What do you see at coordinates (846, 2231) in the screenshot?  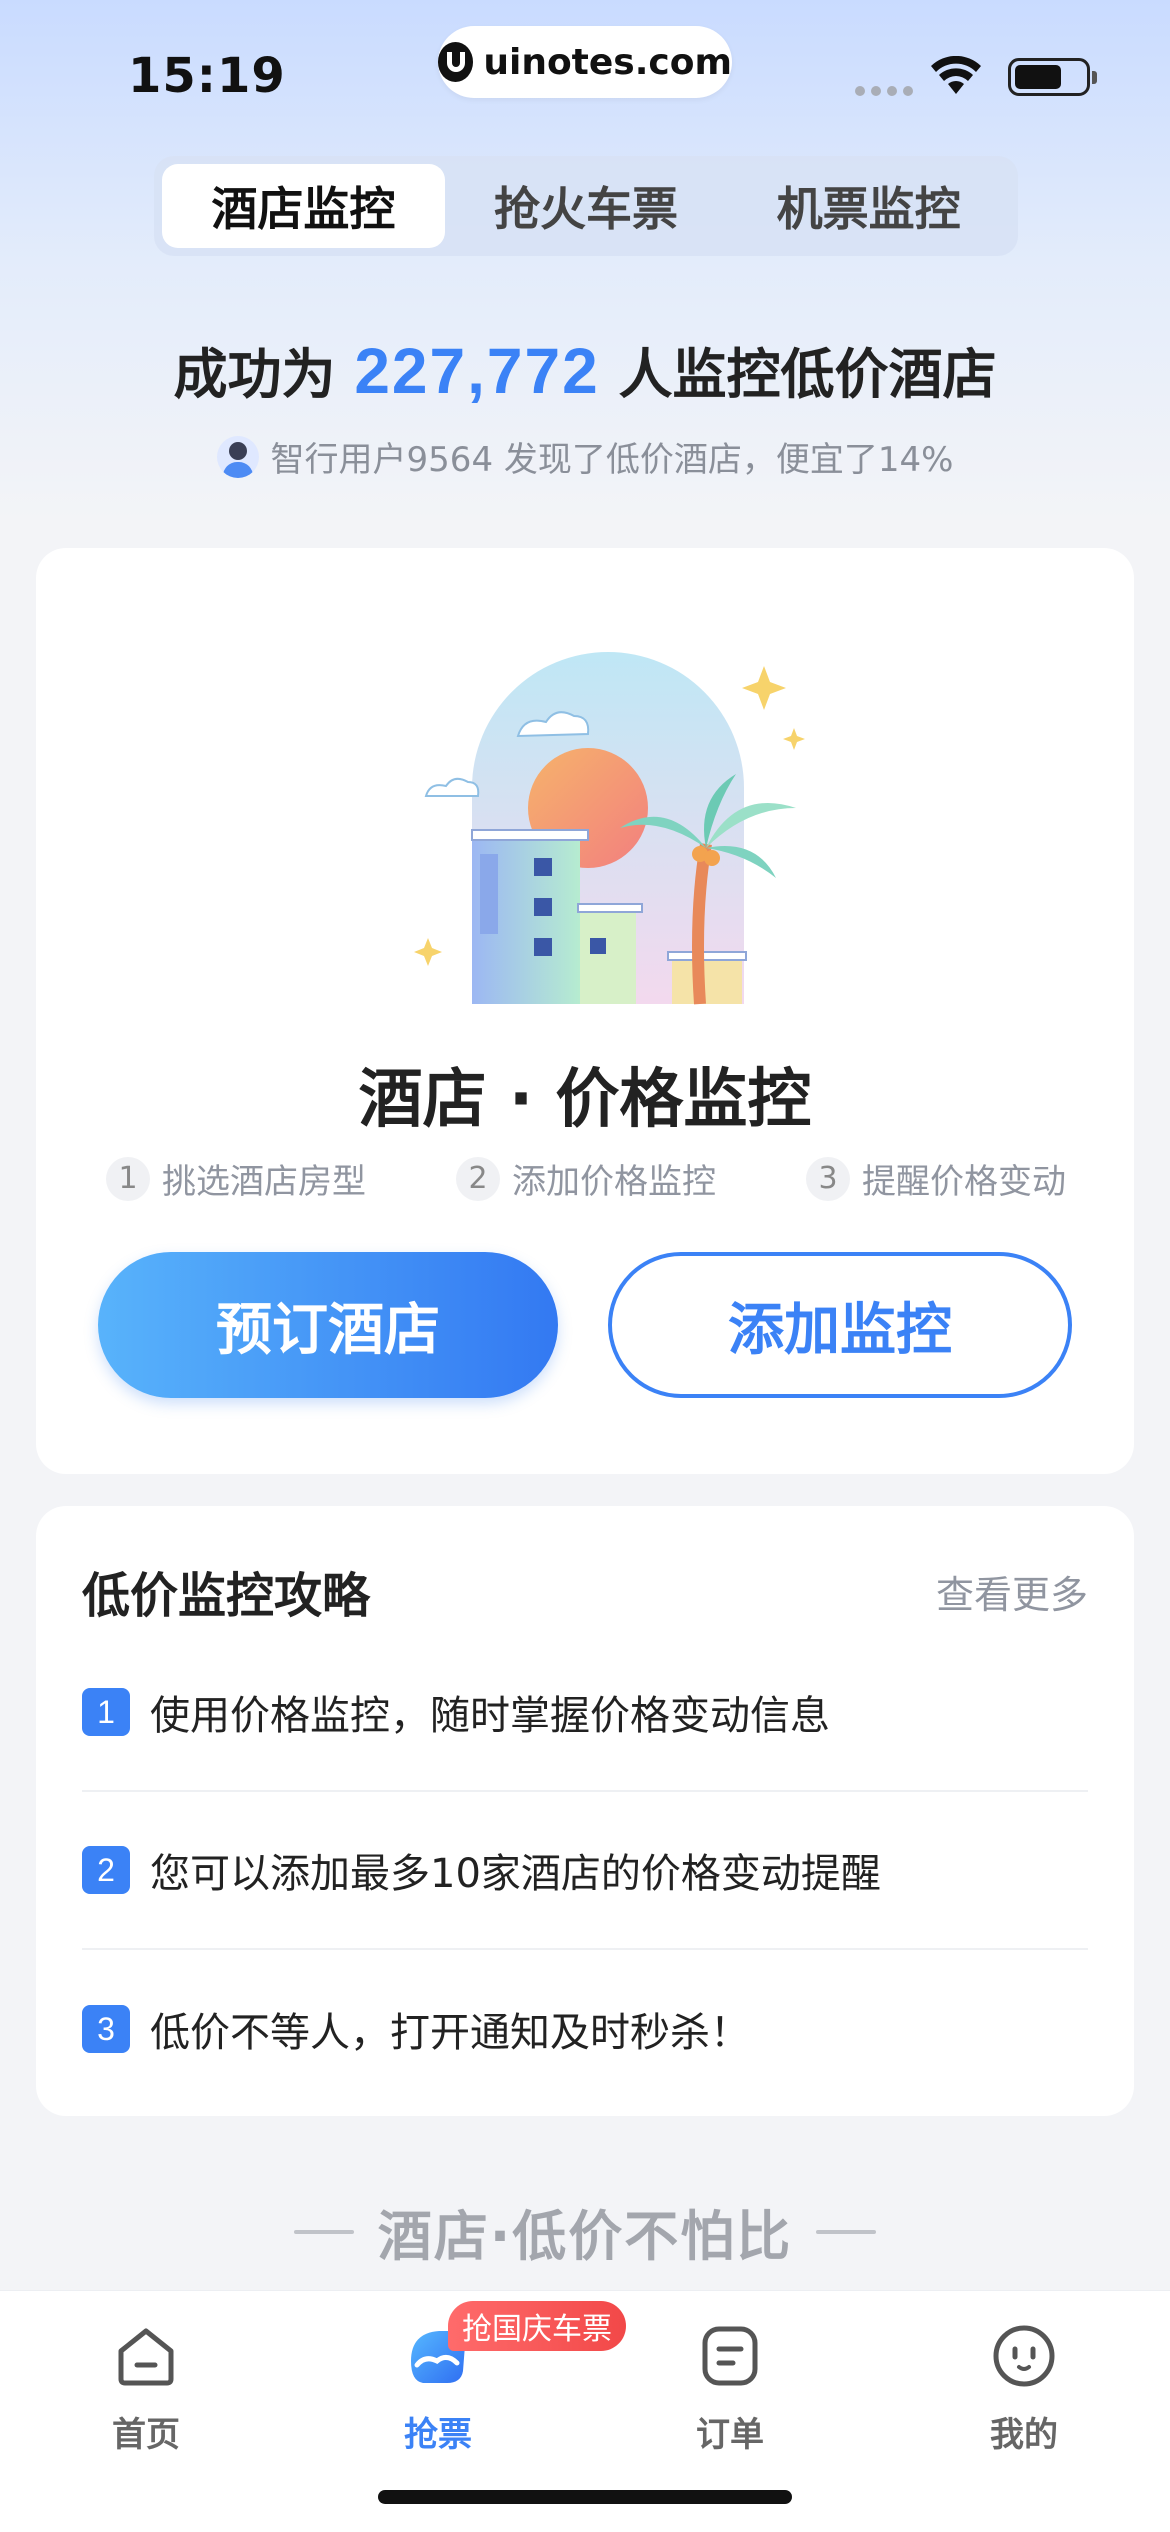 I see `slogan-dash-right` at bounding box center [846, 2231].